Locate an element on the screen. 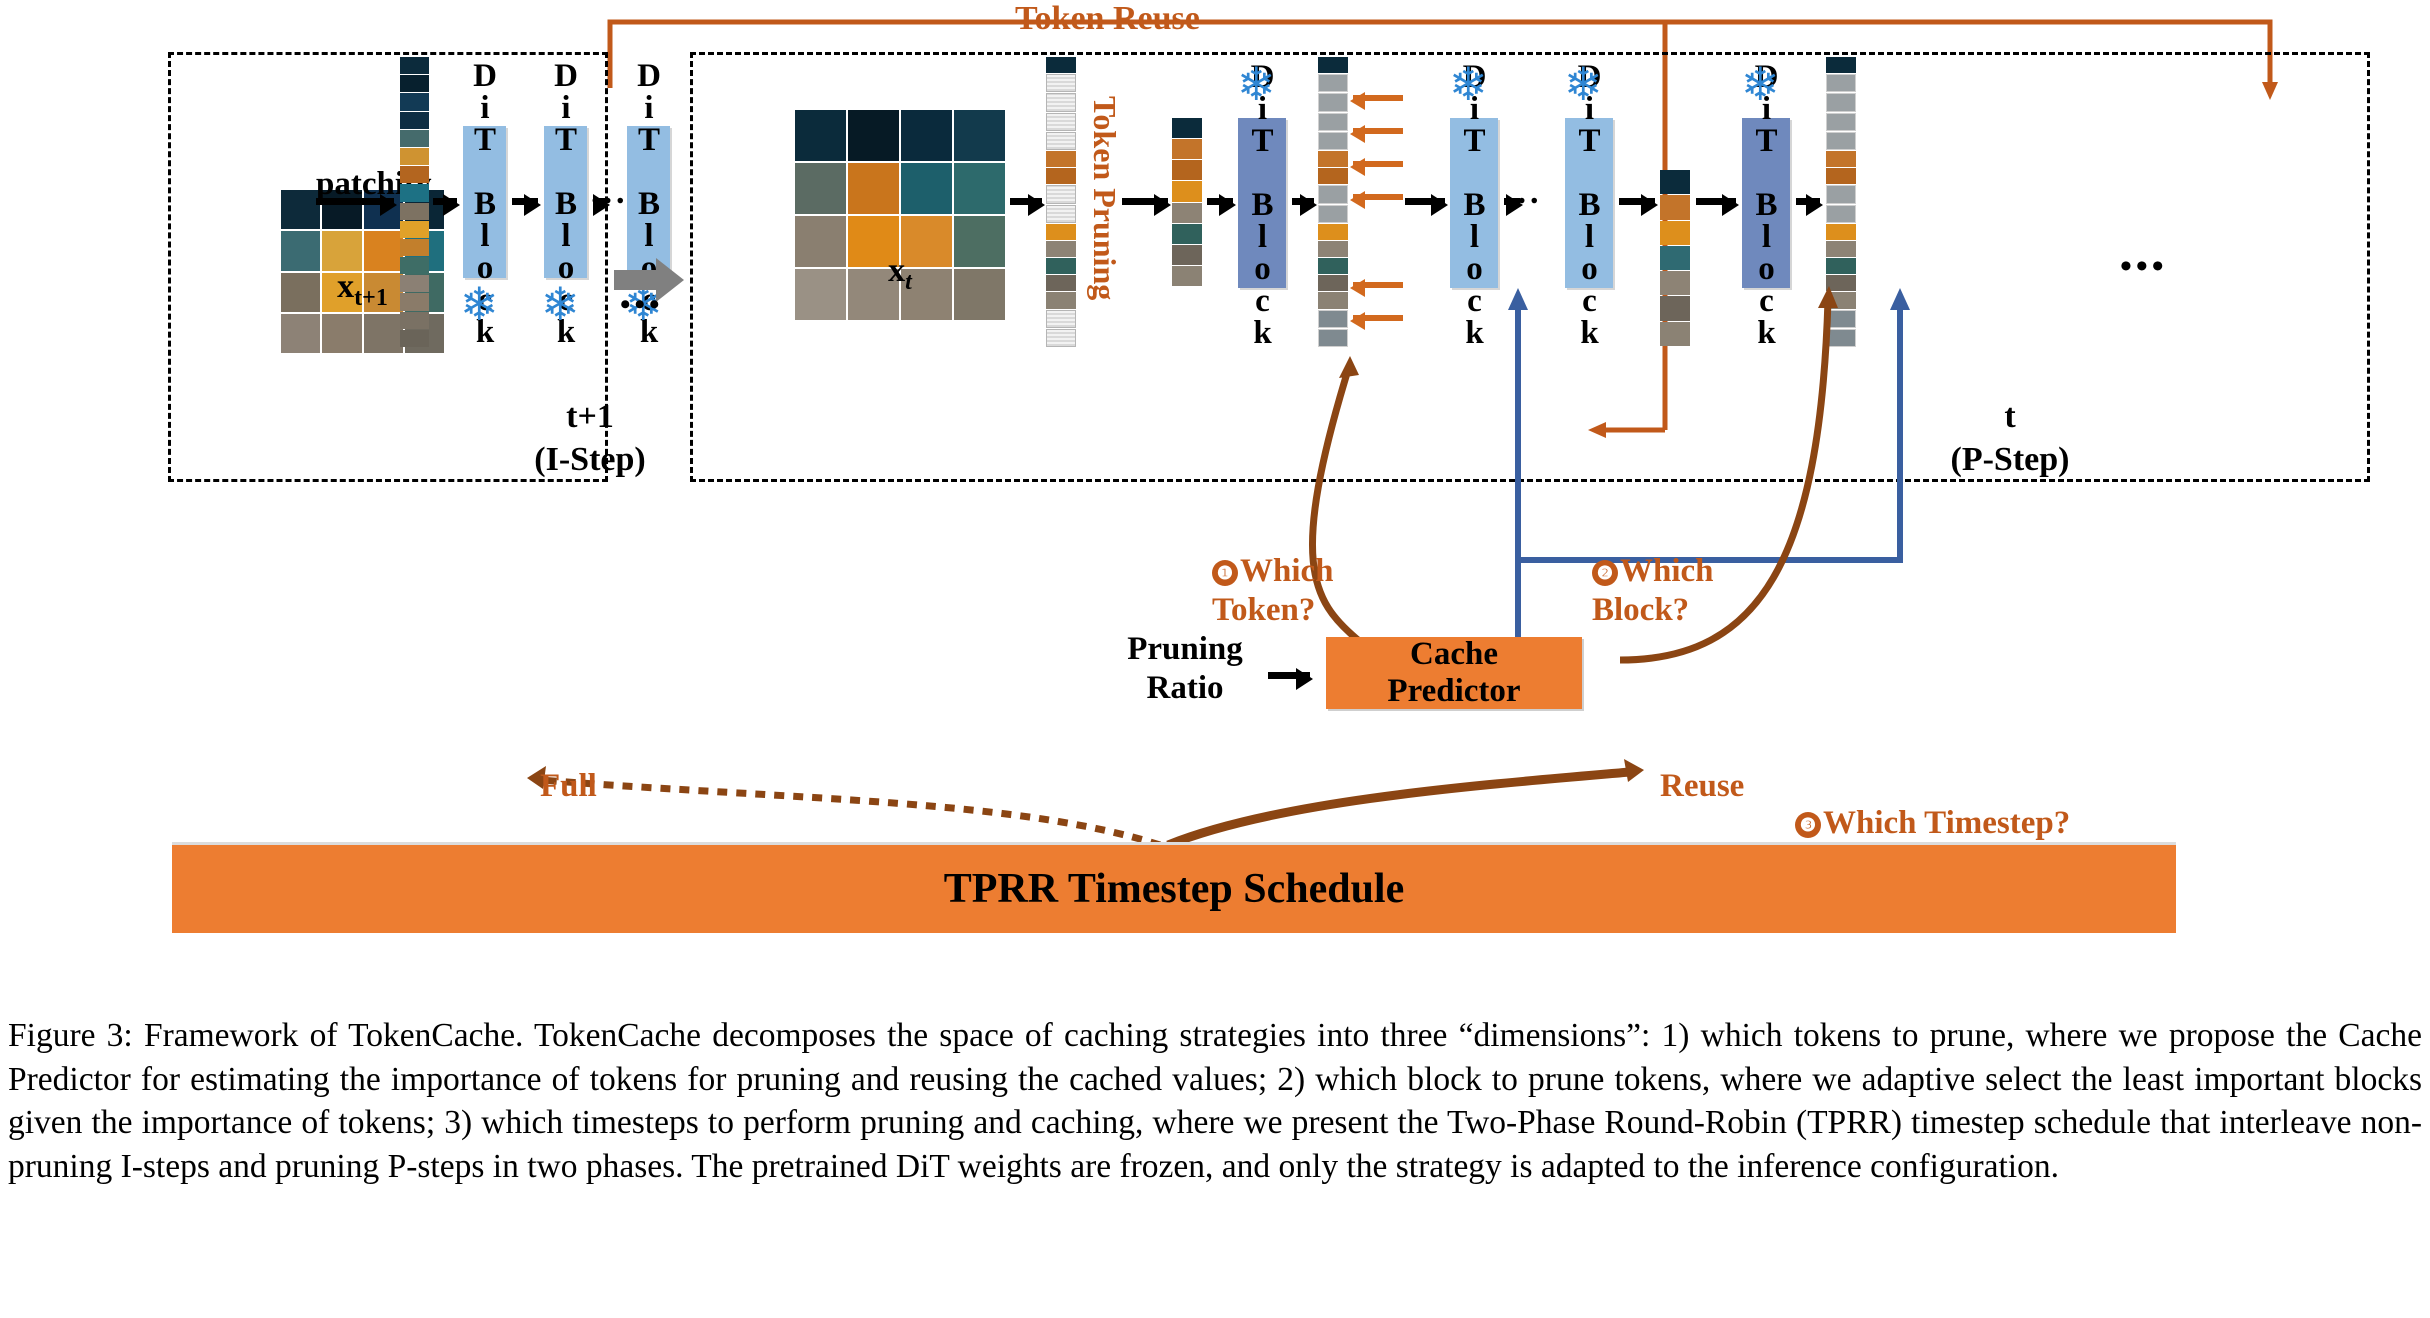 This screenshot has width=2430, height=1318. input-symbol-right: x is located at coordinates (897, 270).